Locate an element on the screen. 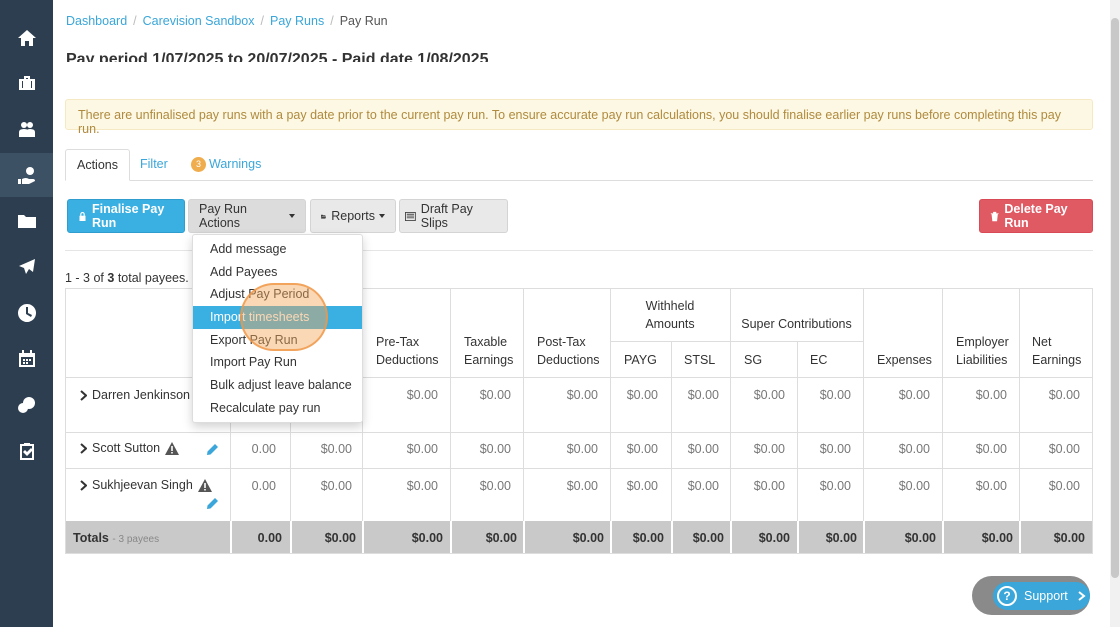 This screenshot has width=1120, height=627. cell-stsl: $0.00 is located at coordinates (703, 395).